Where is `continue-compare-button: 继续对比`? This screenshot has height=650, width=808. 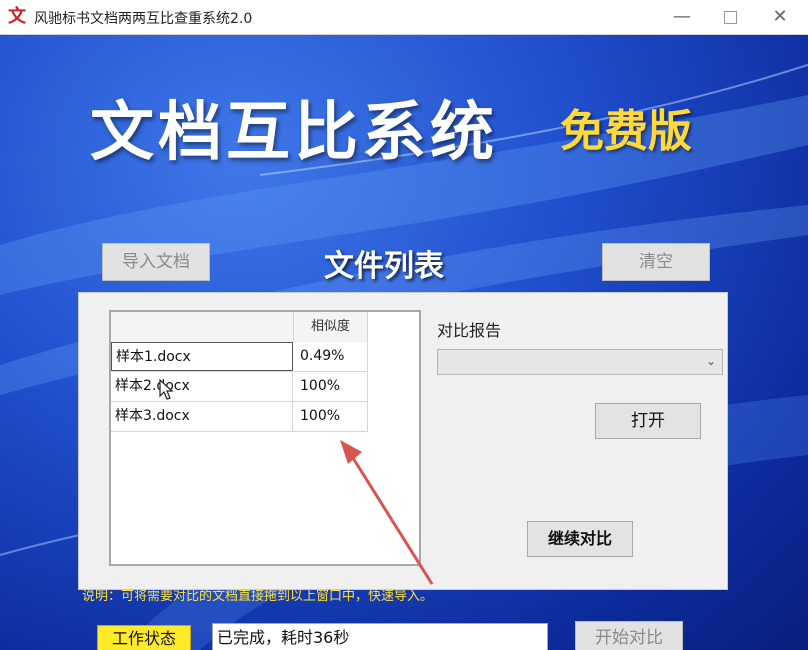 continue-compare-button: 继续对比 is located at coordinates (580, 539).